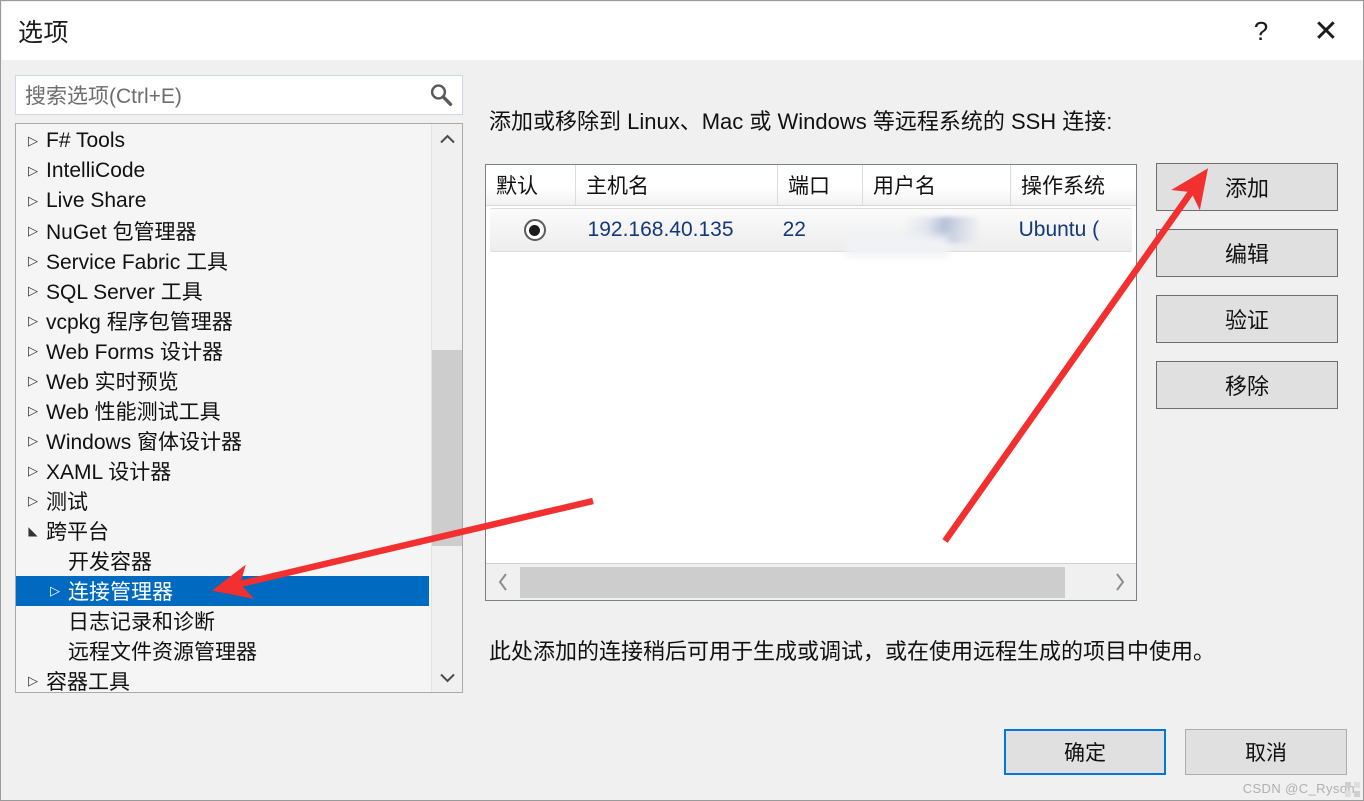 This screenshot has height=801, width=1364. What do you see at coordinates (137, 262) in the screenshot?
I see `tree-item-label: Service Fabric 工具` at bounding box center [137, 262].